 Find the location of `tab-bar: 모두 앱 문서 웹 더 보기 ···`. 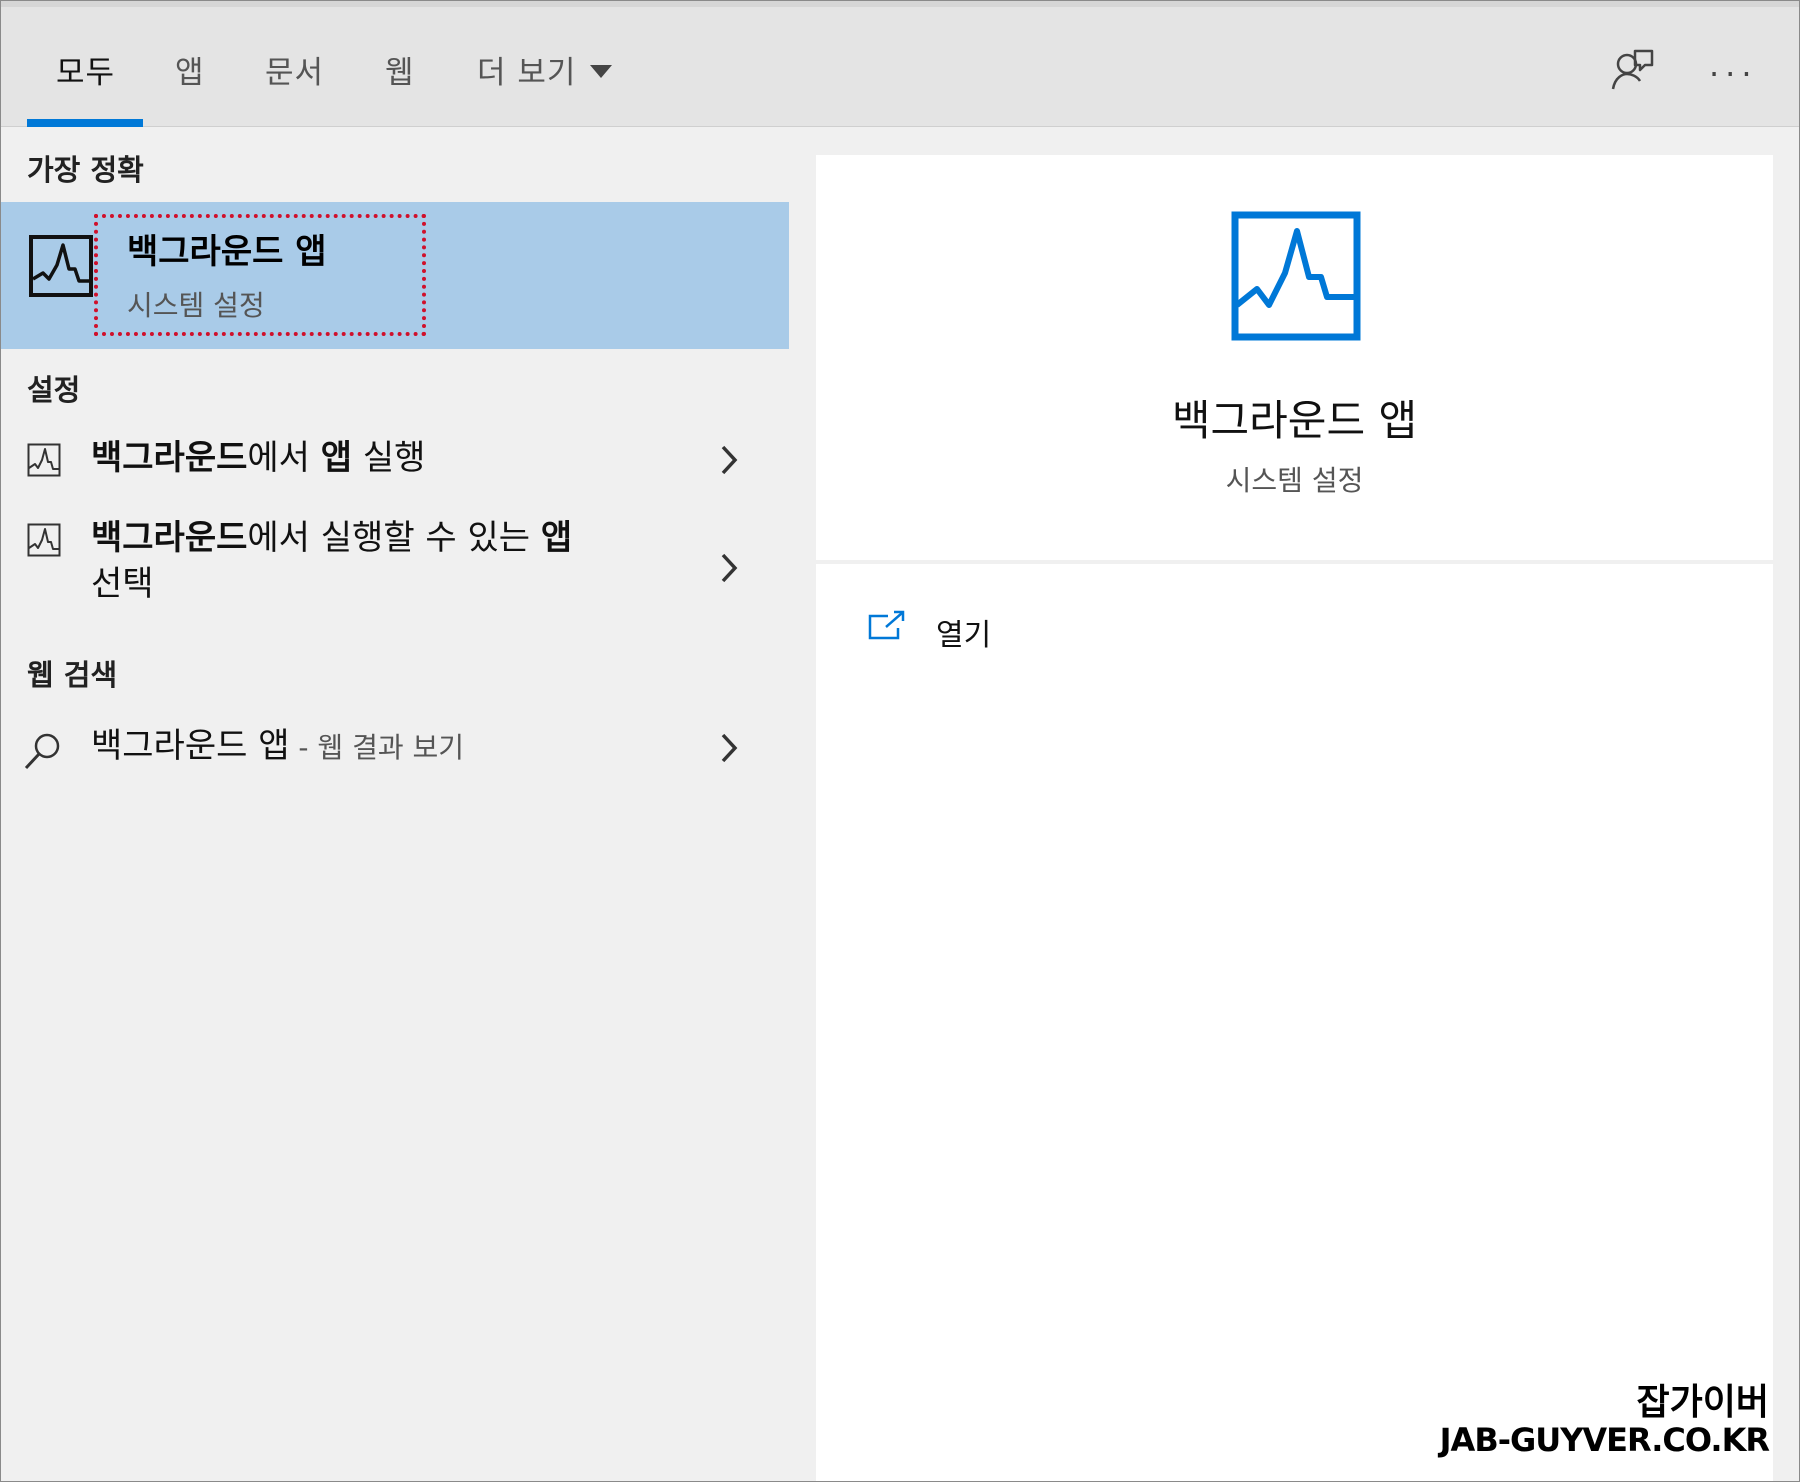

tab-bar: 모두 앱 문서 웹 더 보기 ··· is located at coordinates (900, 64).